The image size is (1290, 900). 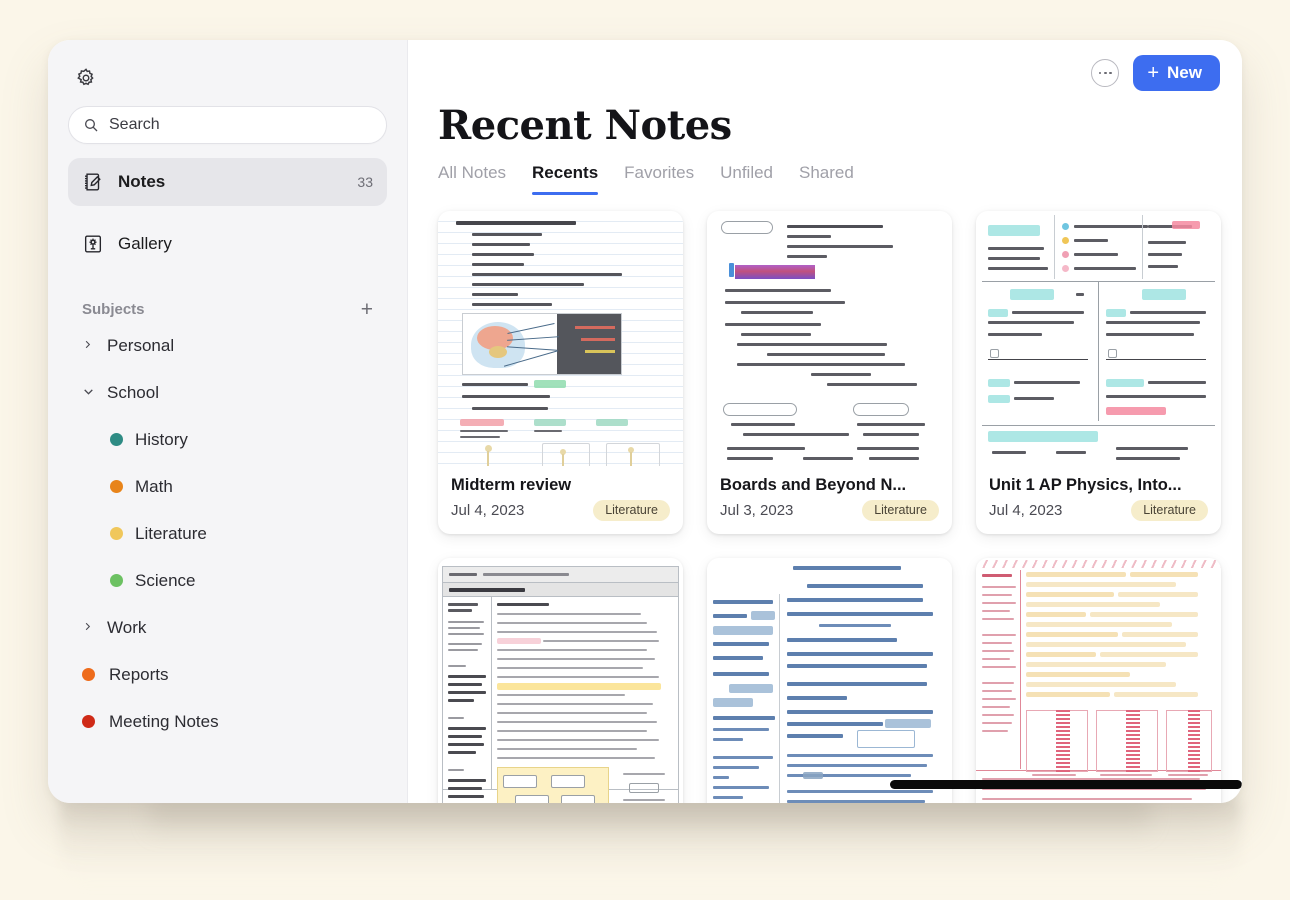 What do you see at coordinates (145, 243) in the screenshot?
I see `sidebar-item-label: Gallery` at bounding box center [145, 243].